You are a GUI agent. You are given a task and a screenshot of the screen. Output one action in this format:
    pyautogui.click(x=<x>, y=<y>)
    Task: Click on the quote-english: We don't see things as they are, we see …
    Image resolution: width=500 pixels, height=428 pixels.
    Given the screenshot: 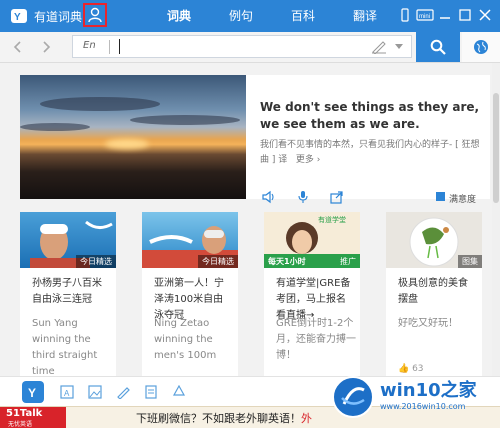 What is the action you would take?
    pyautogui.click(x=370, y=115)
    